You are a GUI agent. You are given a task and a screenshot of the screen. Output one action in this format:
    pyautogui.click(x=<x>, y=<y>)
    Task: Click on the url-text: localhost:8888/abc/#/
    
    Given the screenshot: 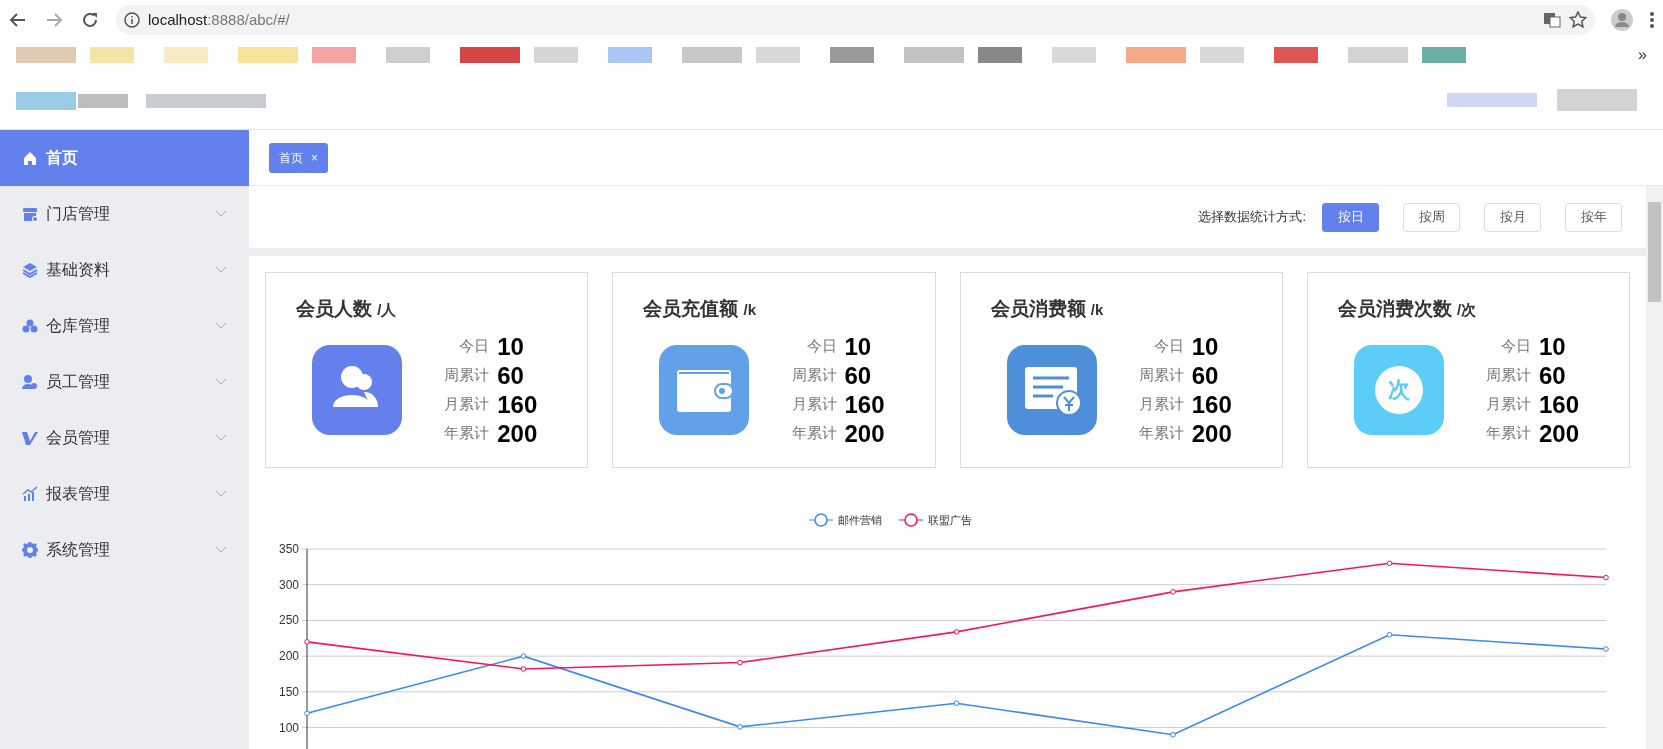 What is the action you would take?
    pyautogui.click(x=219, y=19)
    